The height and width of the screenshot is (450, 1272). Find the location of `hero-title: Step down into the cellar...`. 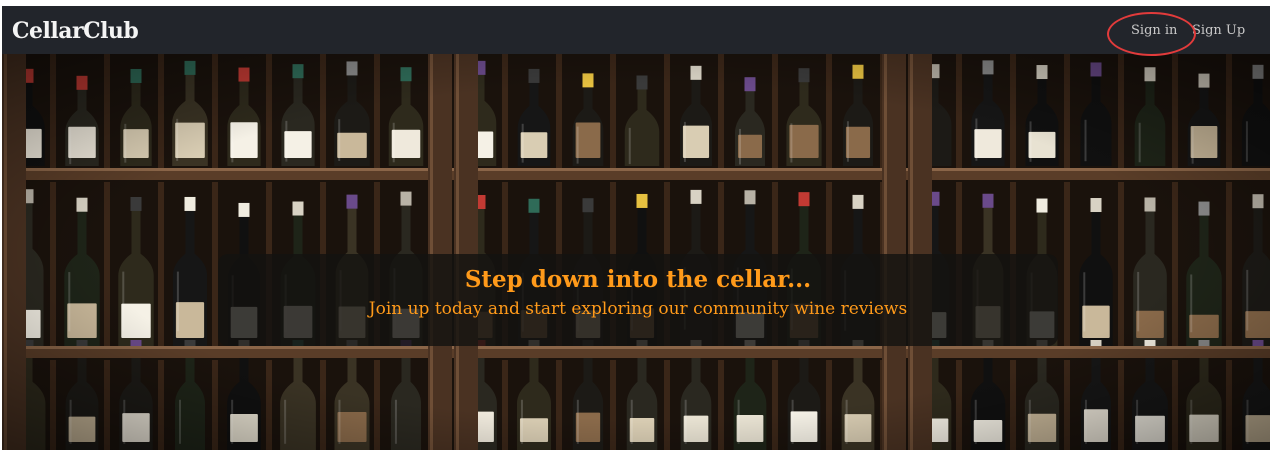

hero-title: Step down into the cellar... is located at coordinates (638, 279).